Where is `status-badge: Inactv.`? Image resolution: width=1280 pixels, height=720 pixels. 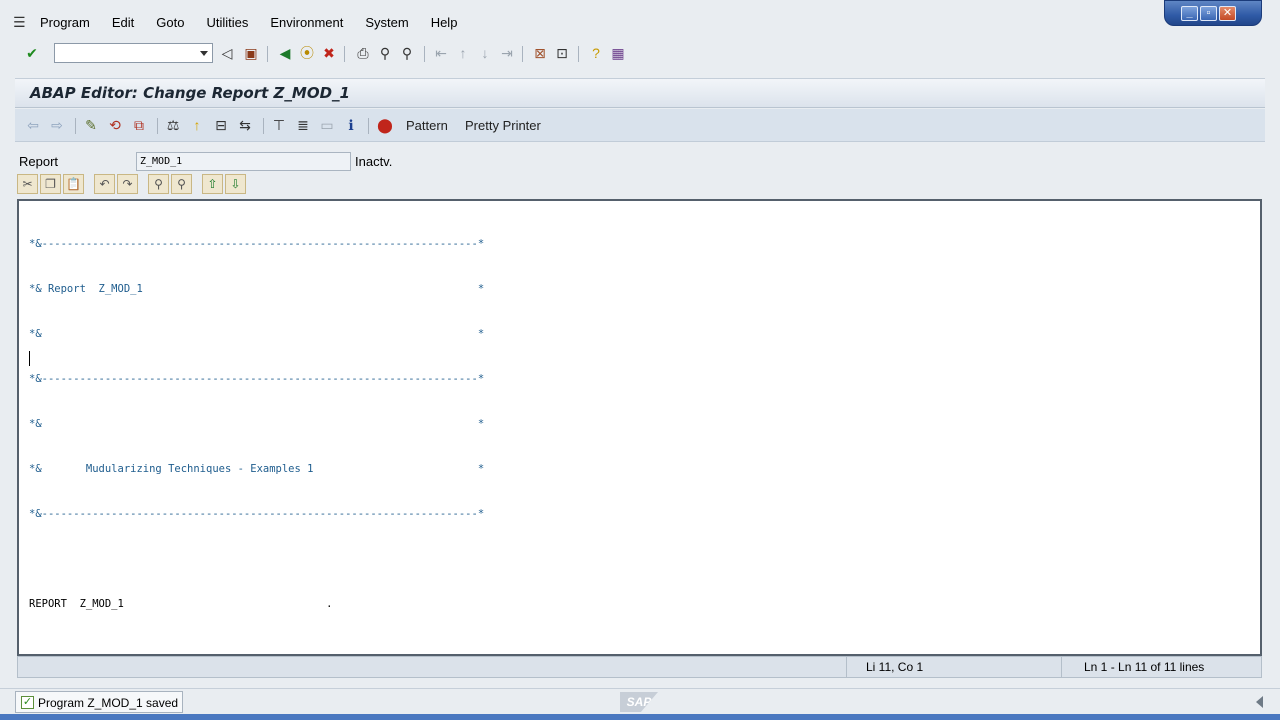
status-badge: Inactv. is located at coordinates (374, 161).